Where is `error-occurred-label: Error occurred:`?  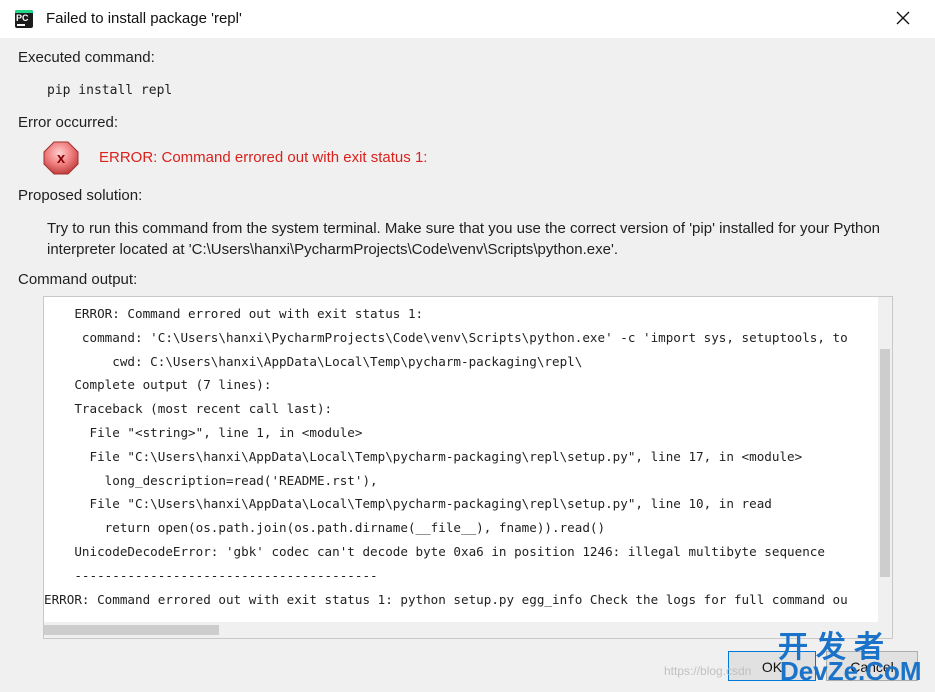 error-occurred-label: Error occurred: is located at coordinates (68, 122).